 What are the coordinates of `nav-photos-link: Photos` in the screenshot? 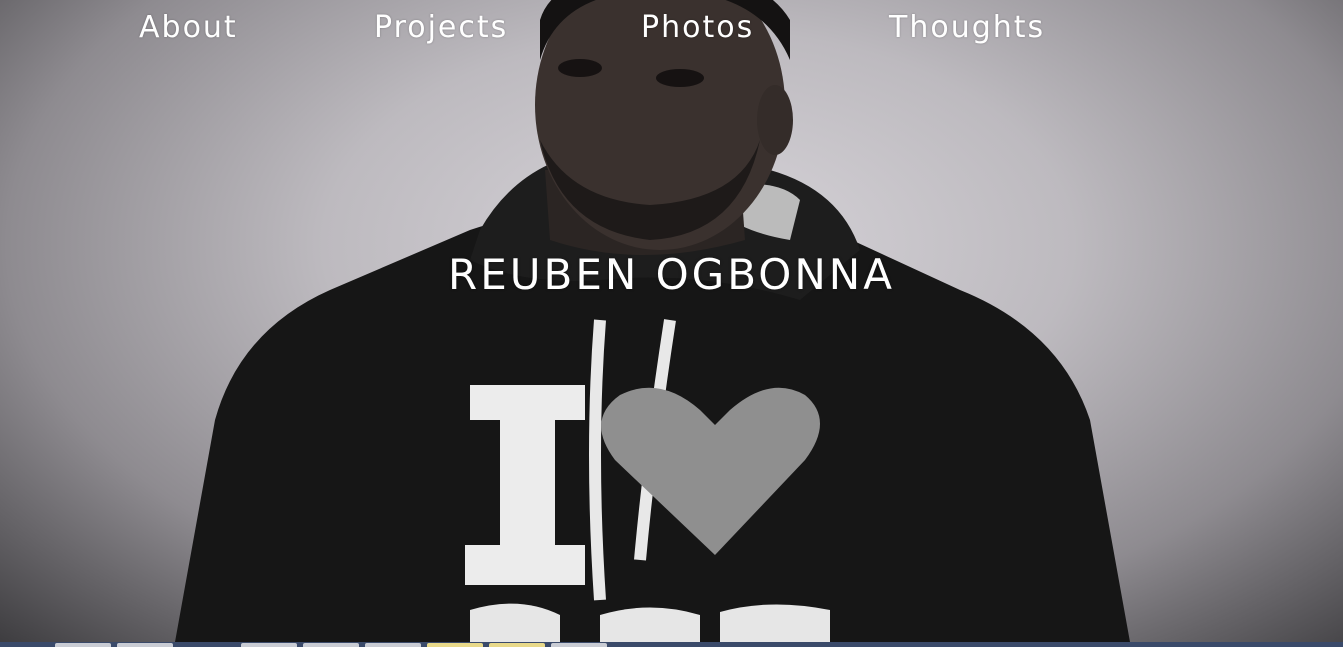 It's located at (697, 27).